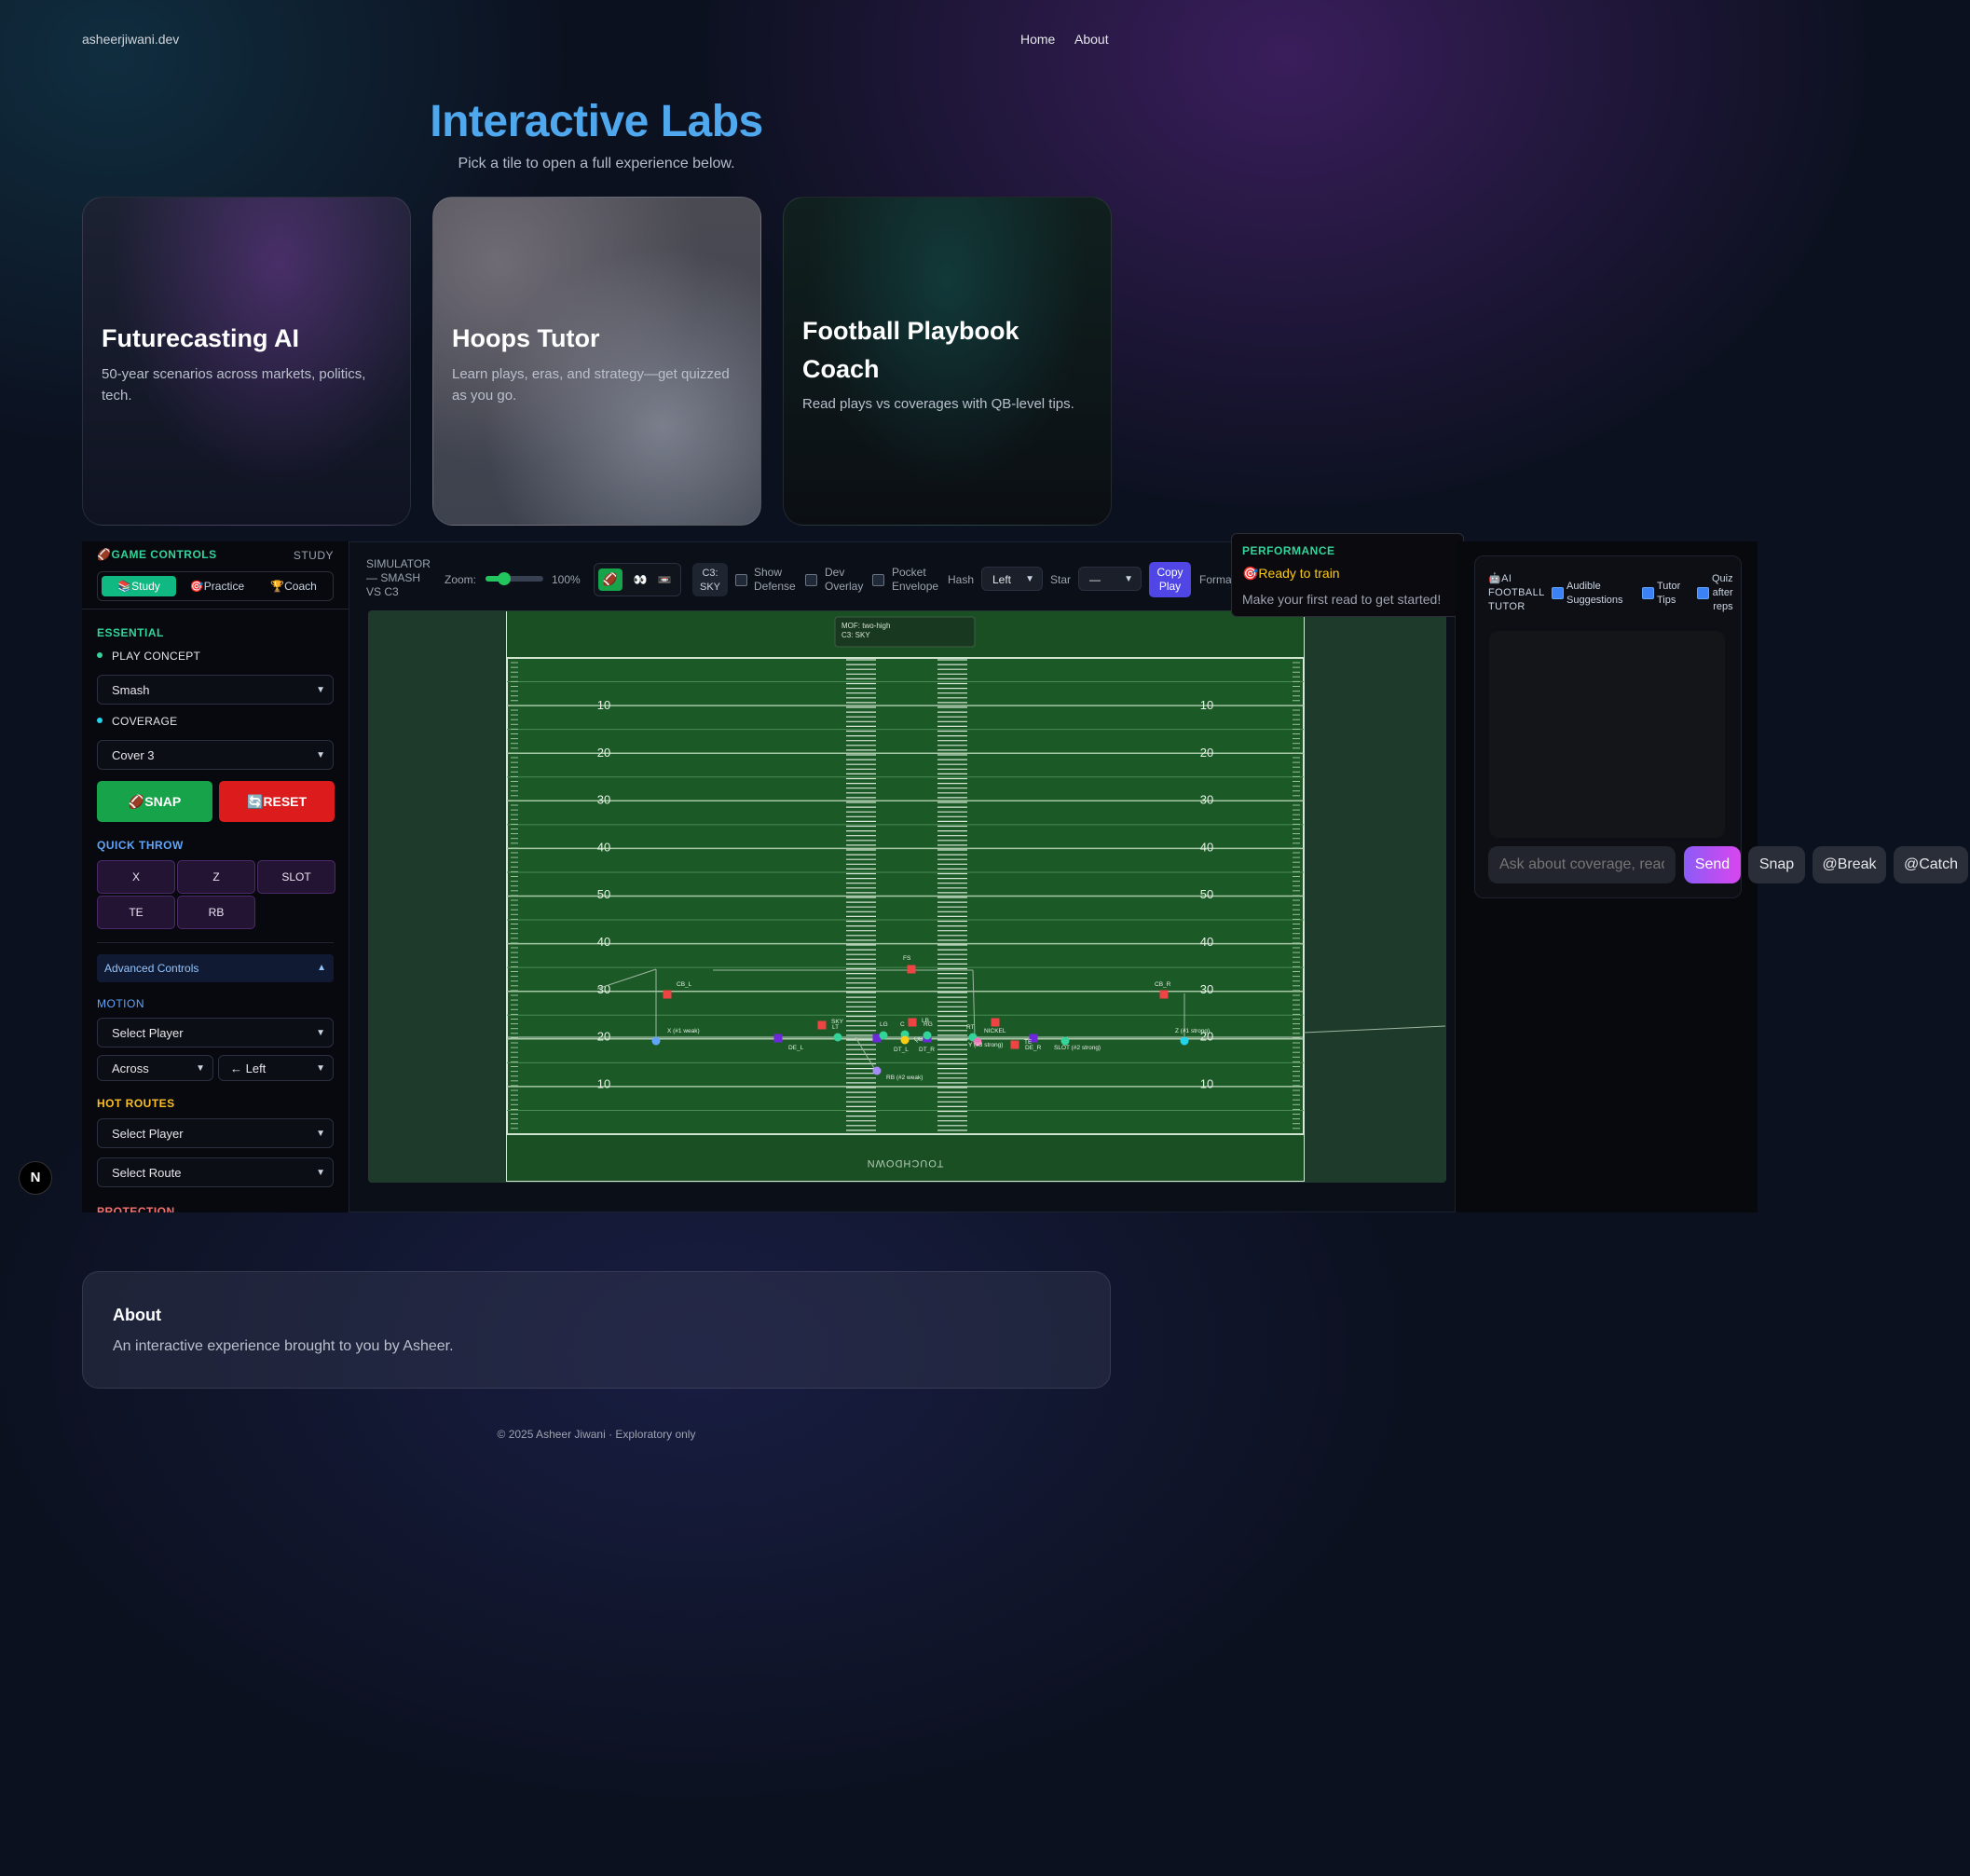 The height and width of the screenshot is (1876, 1970). I want to click on tile-title-line2: Coach, so click(841, 369).